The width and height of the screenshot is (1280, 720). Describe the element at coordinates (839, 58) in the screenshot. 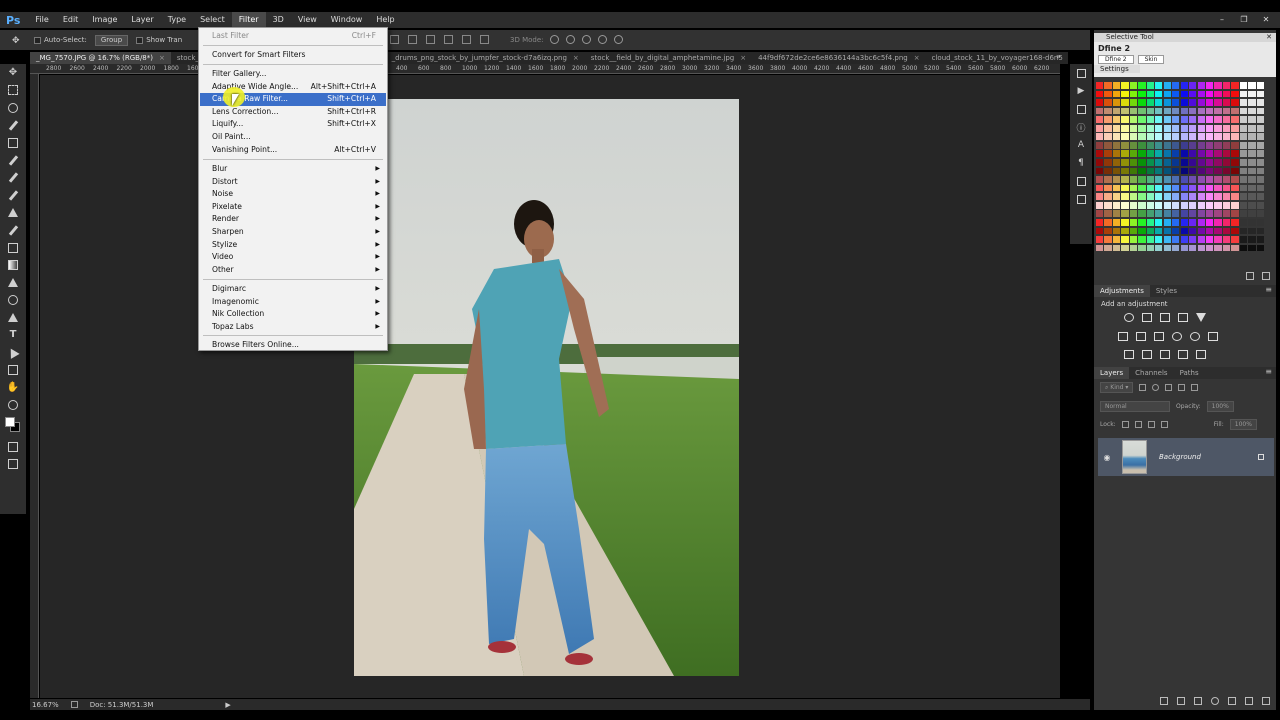

I see `document-tab: 44f9df672de2ce6e8636144a3bc6c5f4.png ×` at that location.